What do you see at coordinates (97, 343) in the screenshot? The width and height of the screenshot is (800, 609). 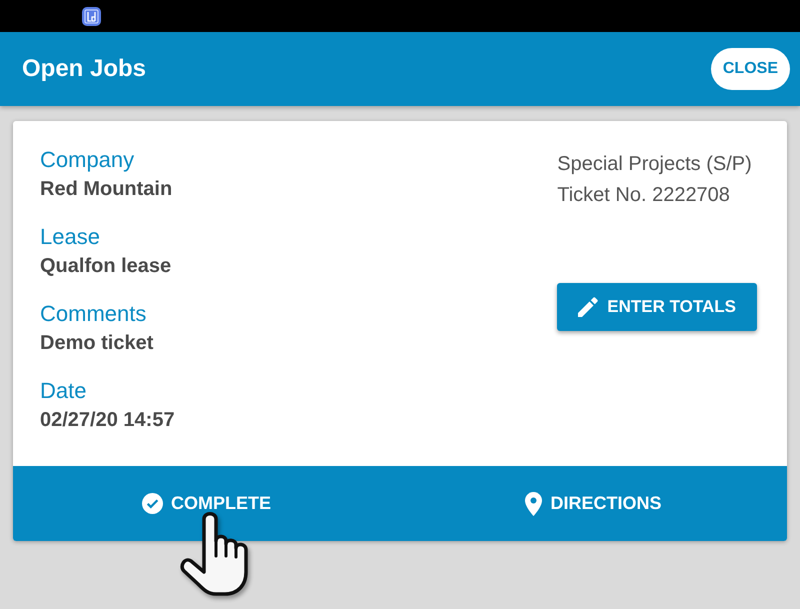 I see `field-value: Demo ticket` at bounding box center [97, 343].